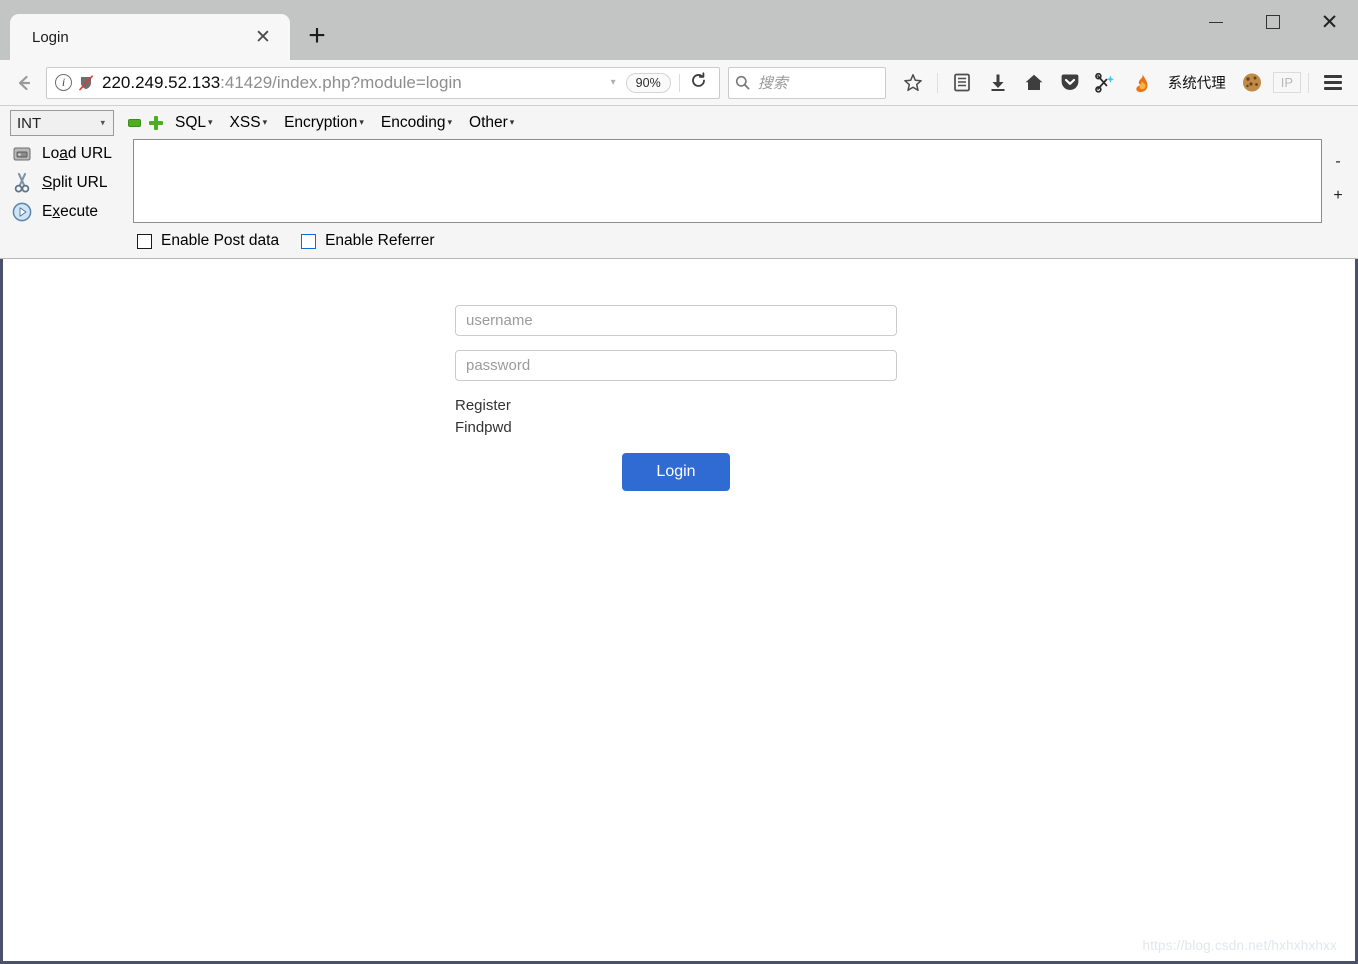  What do you see at coordinates (22, 154) in the screenshot?
I see `disk-icon` at bounding box center [22, 154].